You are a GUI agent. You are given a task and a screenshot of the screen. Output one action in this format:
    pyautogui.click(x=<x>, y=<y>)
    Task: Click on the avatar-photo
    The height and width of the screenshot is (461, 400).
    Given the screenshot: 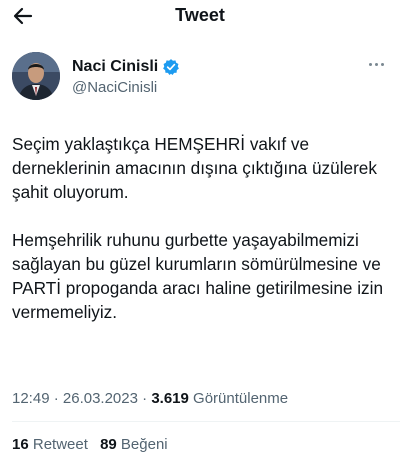 What is the action you would take?
    pyautogui.click(x=36, y=76)
    